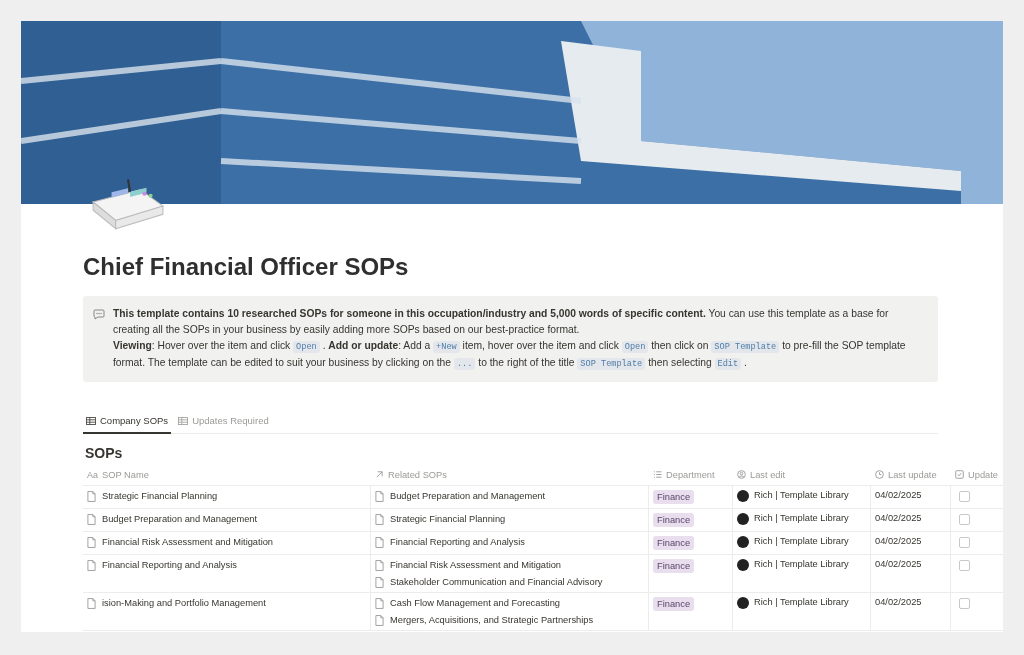 The image size is (1024, 655). Describe the element at coordinates (484, 620) in the screenshot. I see `related-sop-link: Mergers, Acquisitions, and Strategic Partnerships` at that location.